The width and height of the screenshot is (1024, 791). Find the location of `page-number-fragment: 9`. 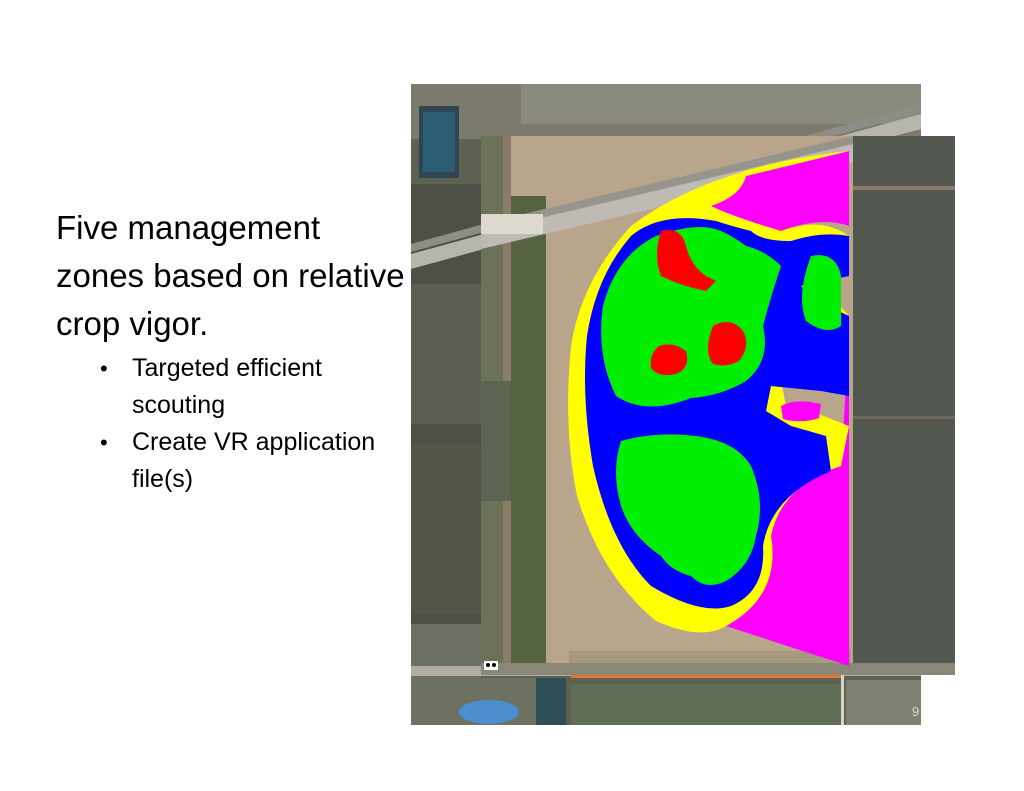

page-number-fragment: 9 is located at coordinates (916, 711).